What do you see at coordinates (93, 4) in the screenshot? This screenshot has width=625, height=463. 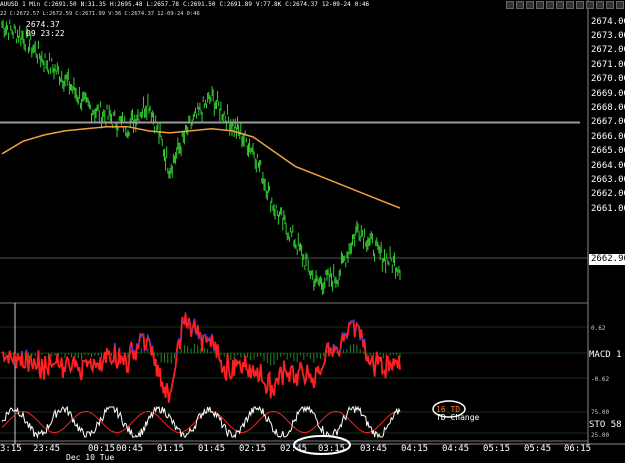 I see `net-value: N:31.35` at bounding box center [93, 4].